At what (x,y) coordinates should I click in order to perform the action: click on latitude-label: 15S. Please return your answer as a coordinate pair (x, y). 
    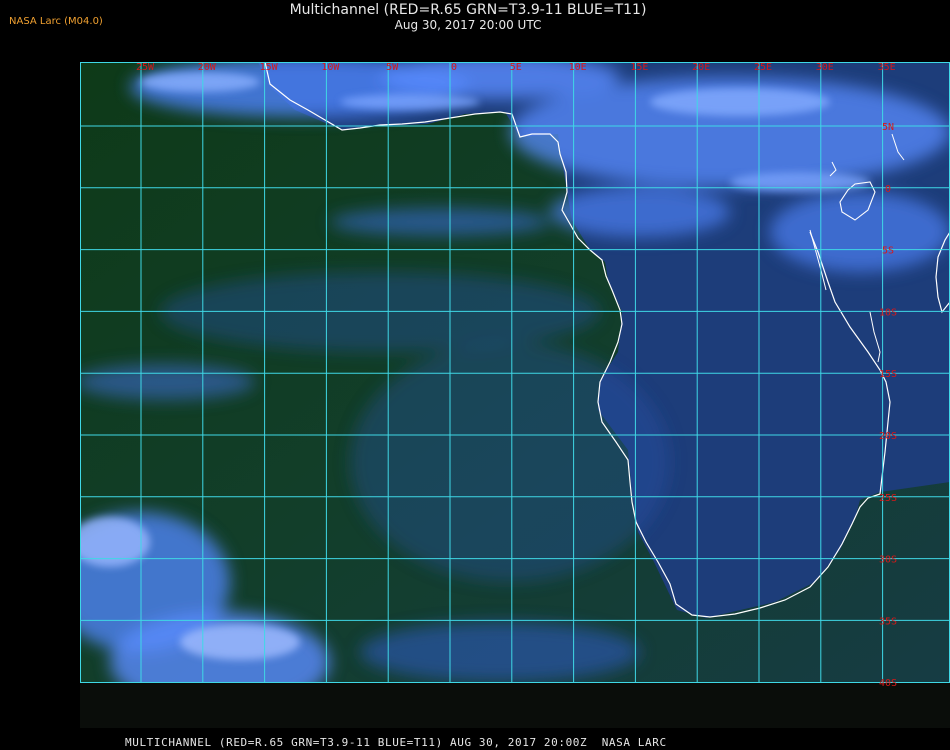
    Looking at the image, I should click on (888, 374).